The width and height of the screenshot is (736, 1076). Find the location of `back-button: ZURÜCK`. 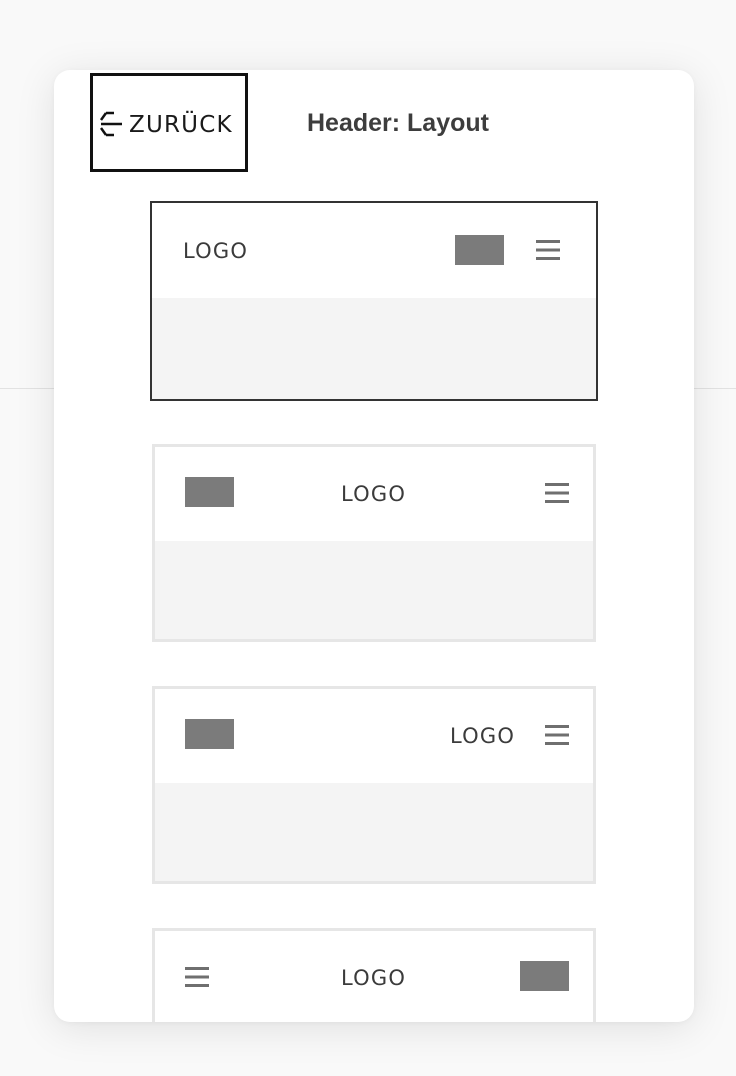

back-button: ZURÜCK is located at coordinates (169, 122).